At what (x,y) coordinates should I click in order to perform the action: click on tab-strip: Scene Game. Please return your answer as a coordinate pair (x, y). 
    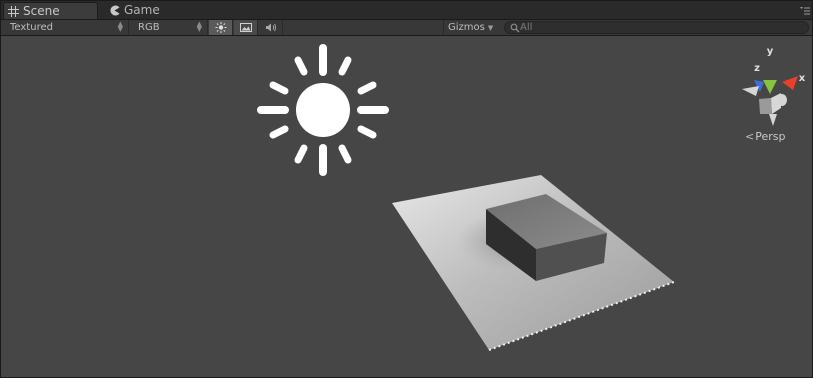
    Looking at the image, I should click on (406, 10).